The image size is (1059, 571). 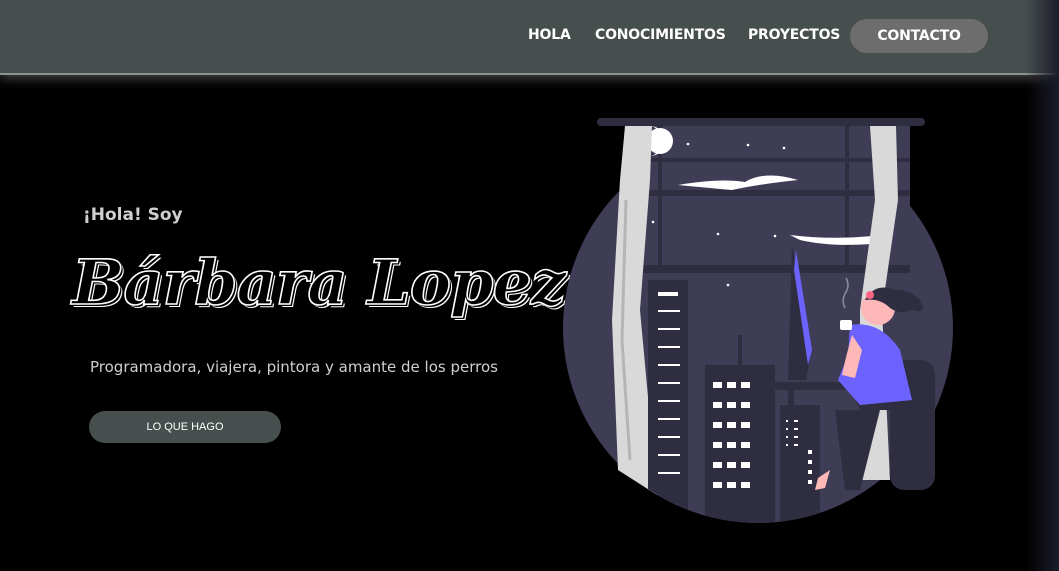 What do you see at coordinates (767, 193) in the screenshot?
I see `window-bar-mid` at bounding box center [767, 193].